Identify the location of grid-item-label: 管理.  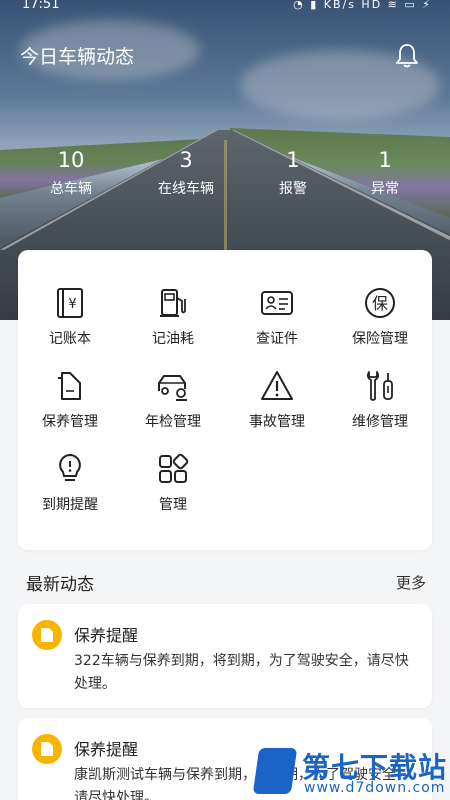
(173, 505).